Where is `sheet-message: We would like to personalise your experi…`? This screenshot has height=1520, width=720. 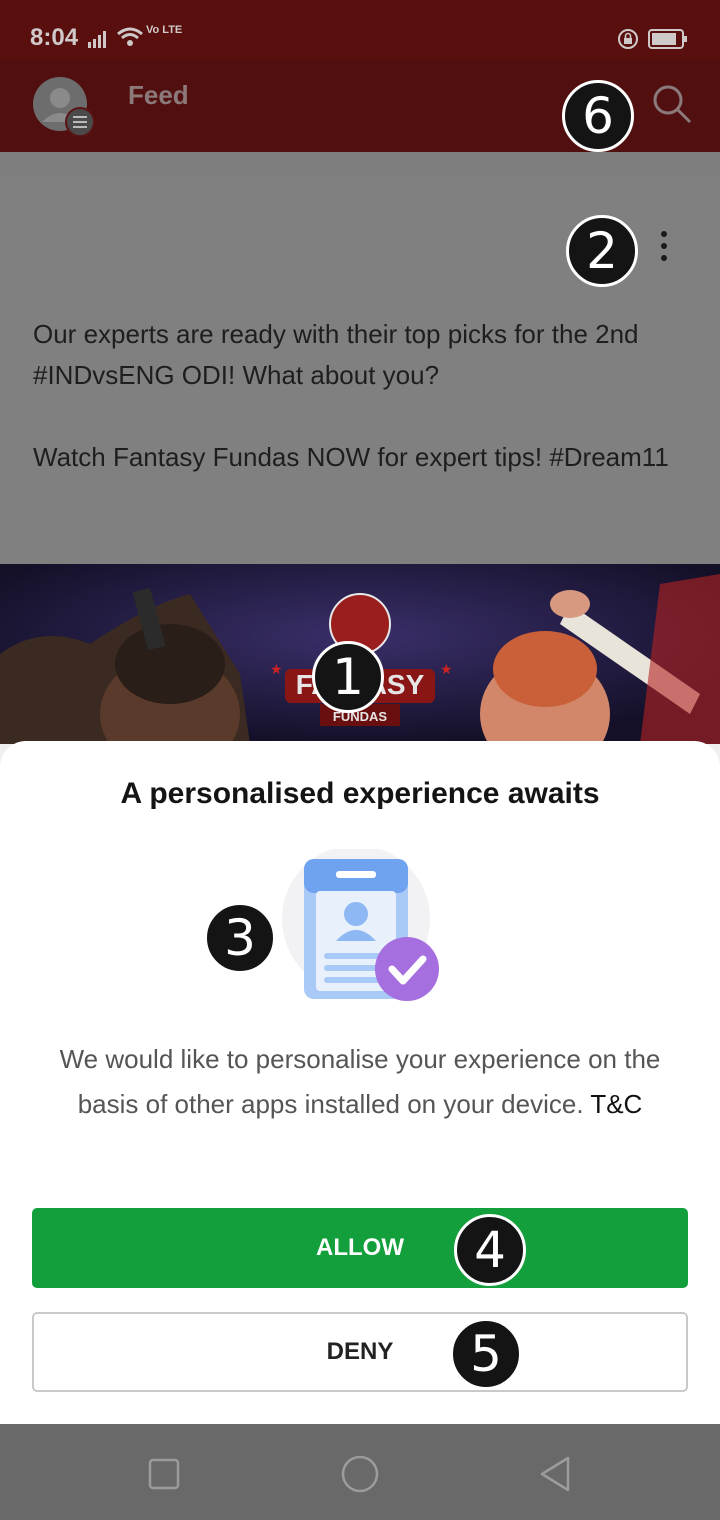
sheet-message: We would like to personalise your experi… is located at coordinates (360, 1082).